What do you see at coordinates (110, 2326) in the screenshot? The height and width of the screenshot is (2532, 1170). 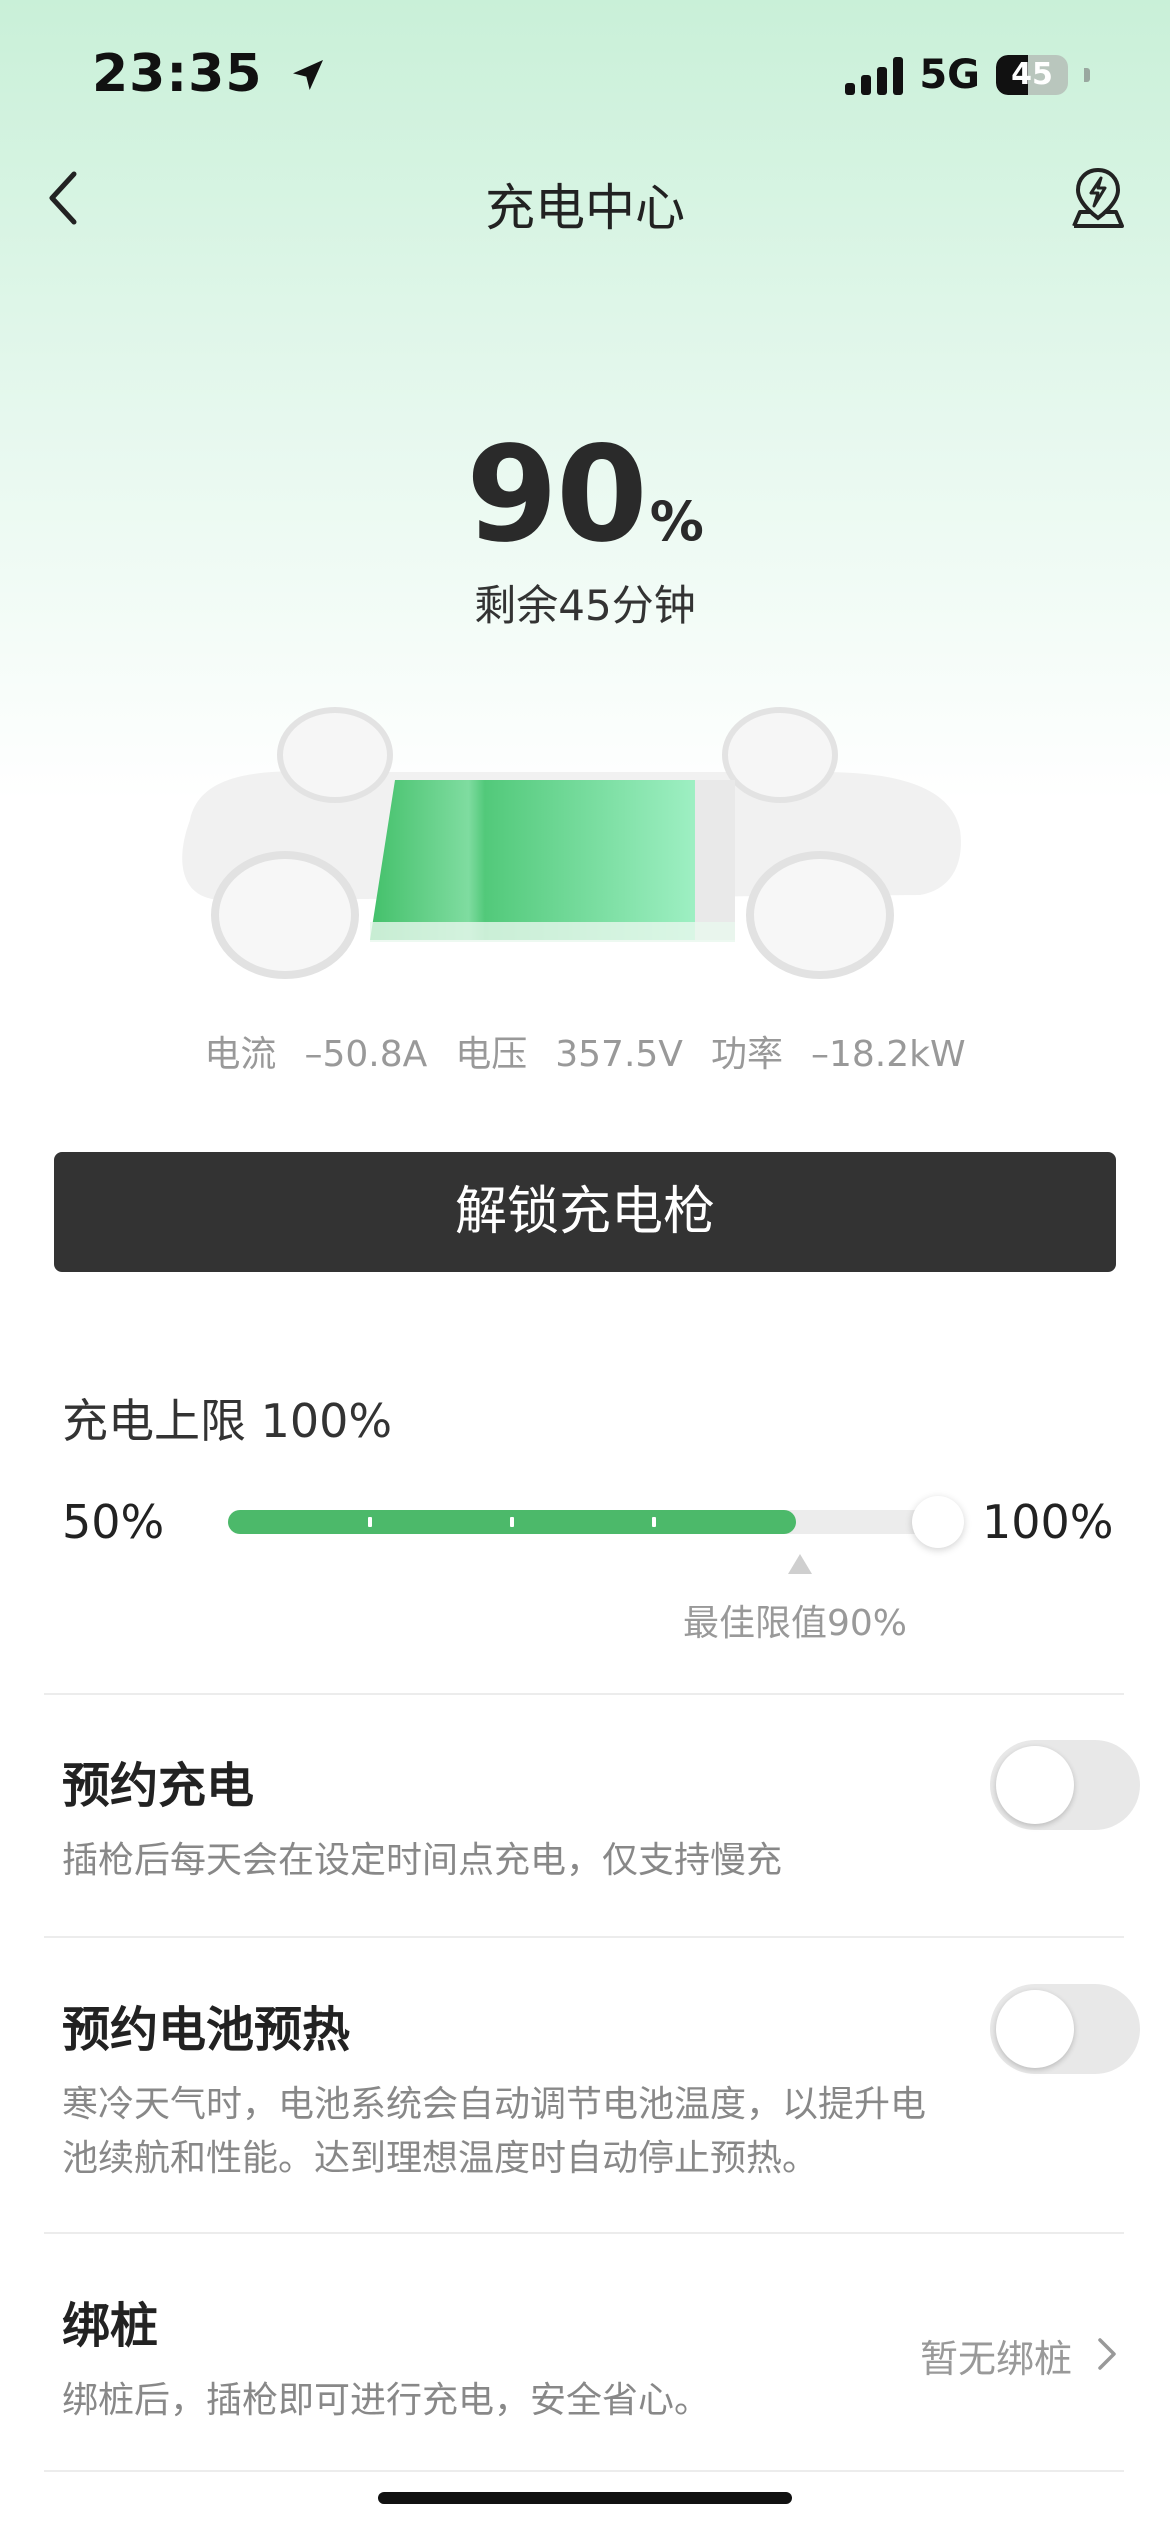 I see `bind-pile-title: 绑桩` at bounding box center [110, 2326].